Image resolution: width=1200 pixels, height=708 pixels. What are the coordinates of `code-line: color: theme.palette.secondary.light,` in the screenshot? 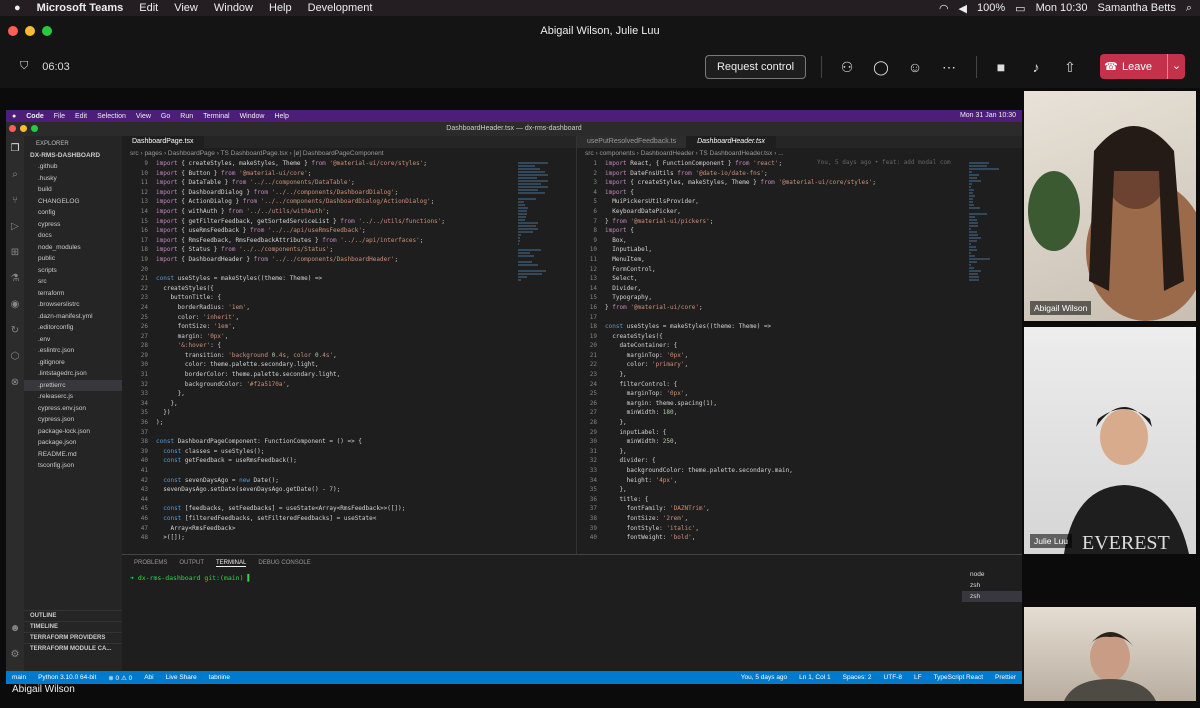 It's located at (237, 365).